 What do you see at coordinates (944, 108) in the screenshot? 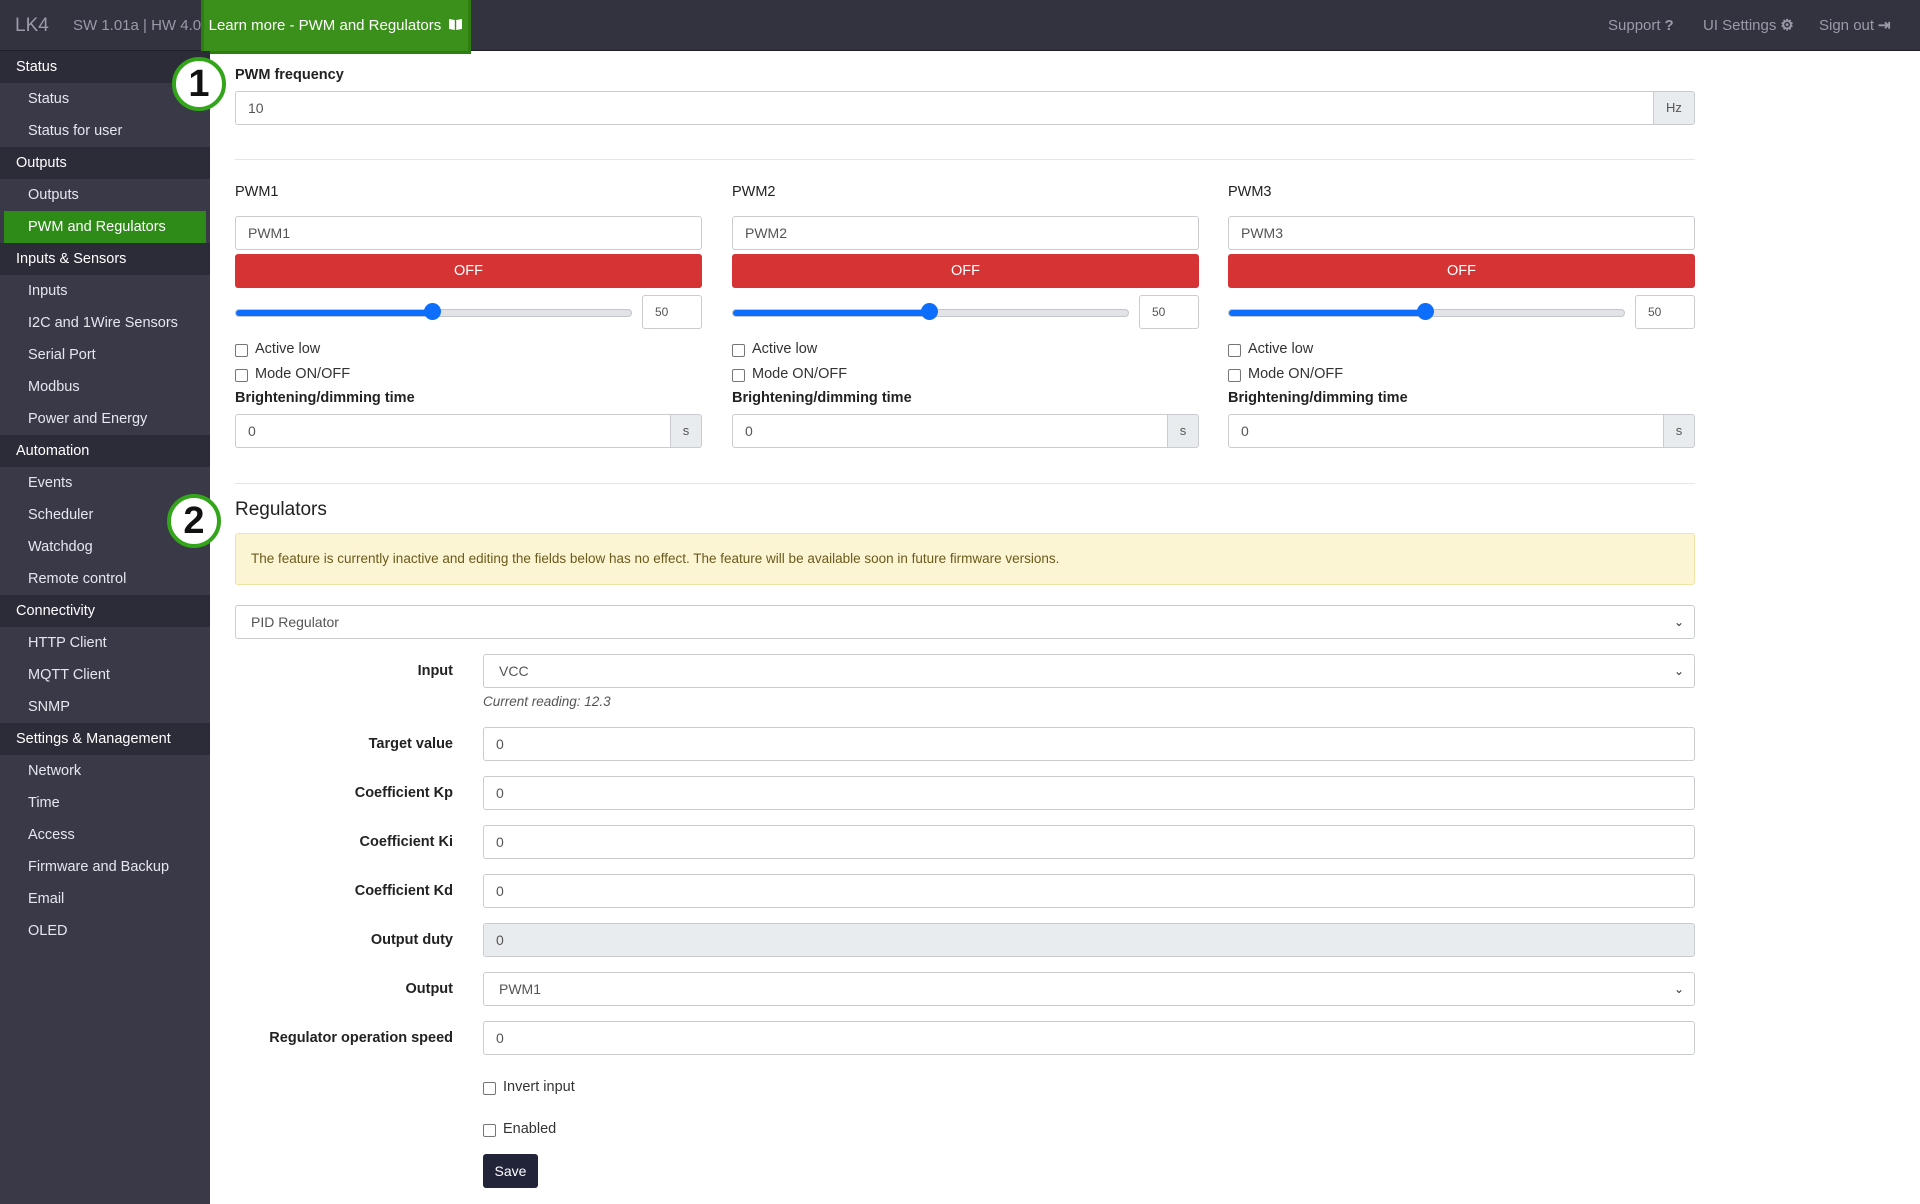
I see `pwm-frequency-input: 10` at bounding box center [944, 108].